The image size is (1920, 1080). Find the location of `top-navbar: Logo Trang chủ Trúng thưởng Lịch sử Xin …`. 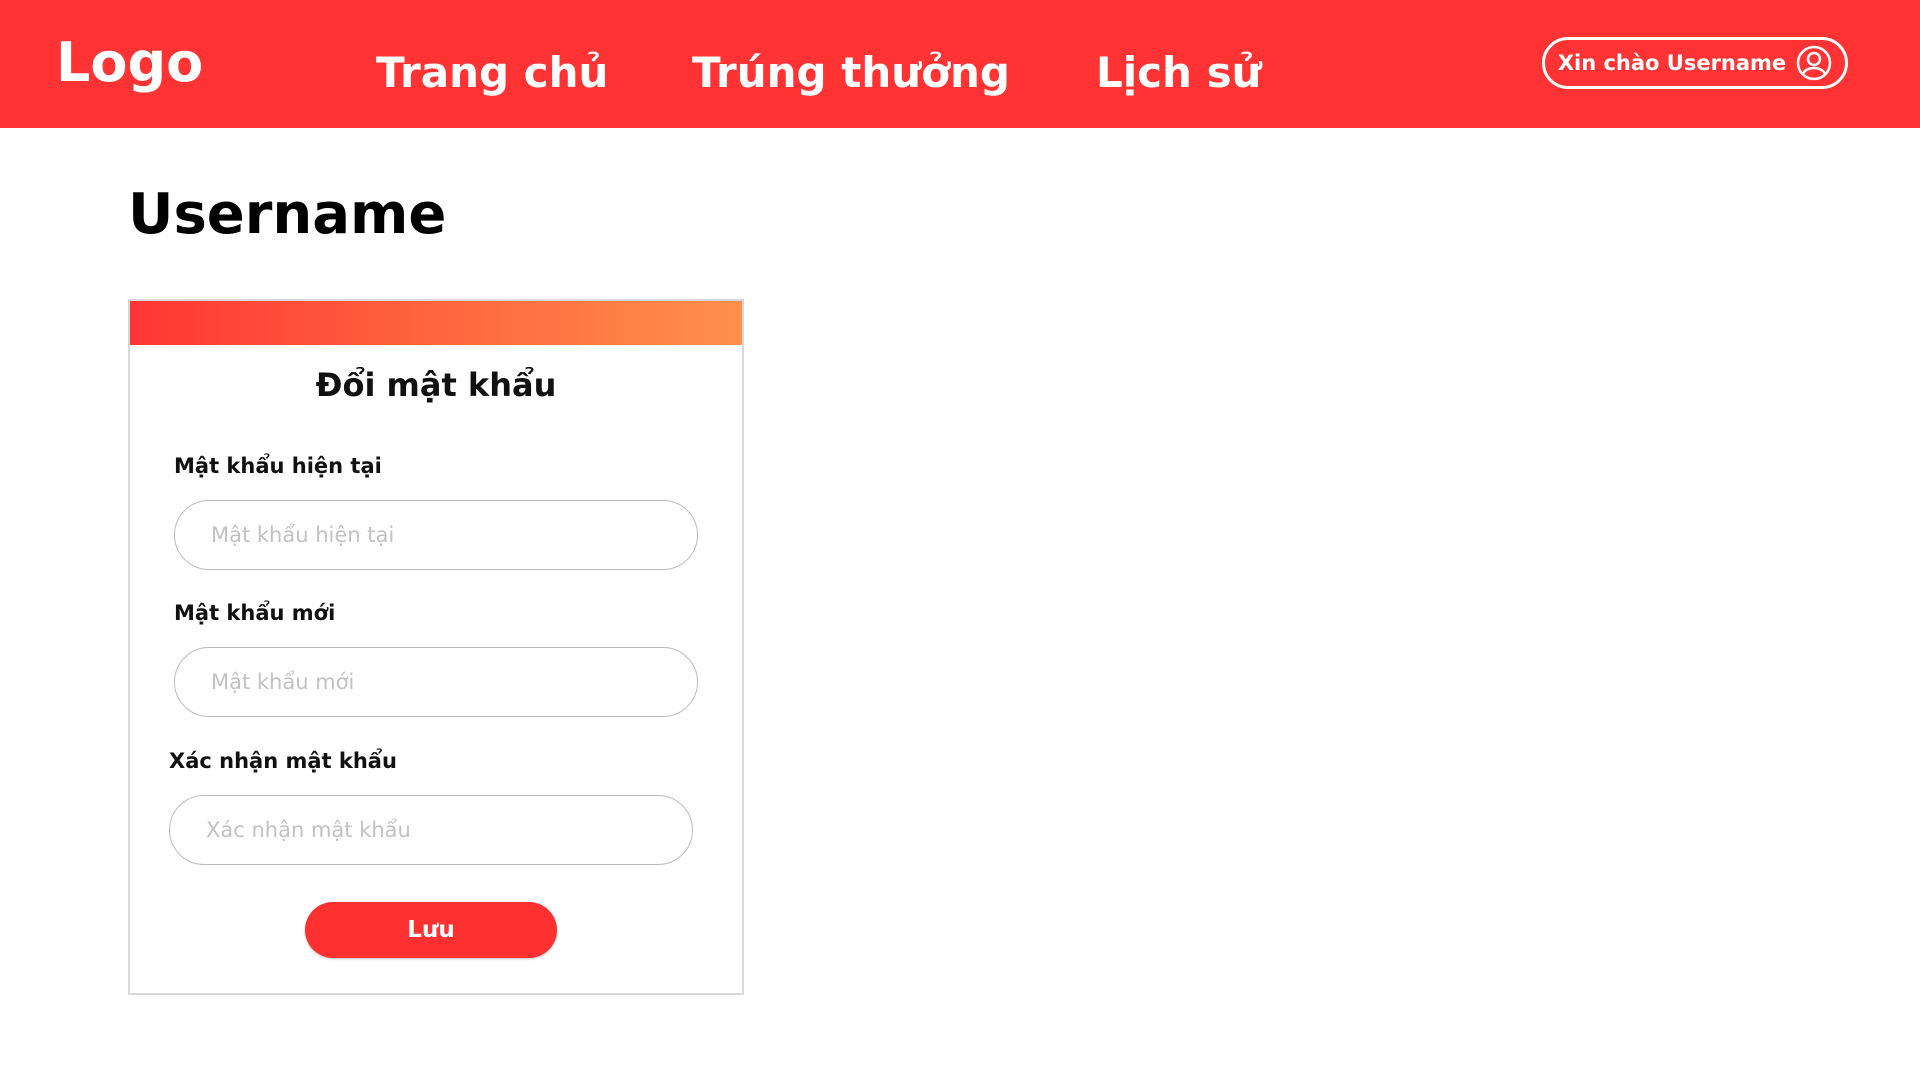

top-navbar: Logo Trang chủ Trúng thưởng Lịch sử Xin … is located at coordinates (960, 64).